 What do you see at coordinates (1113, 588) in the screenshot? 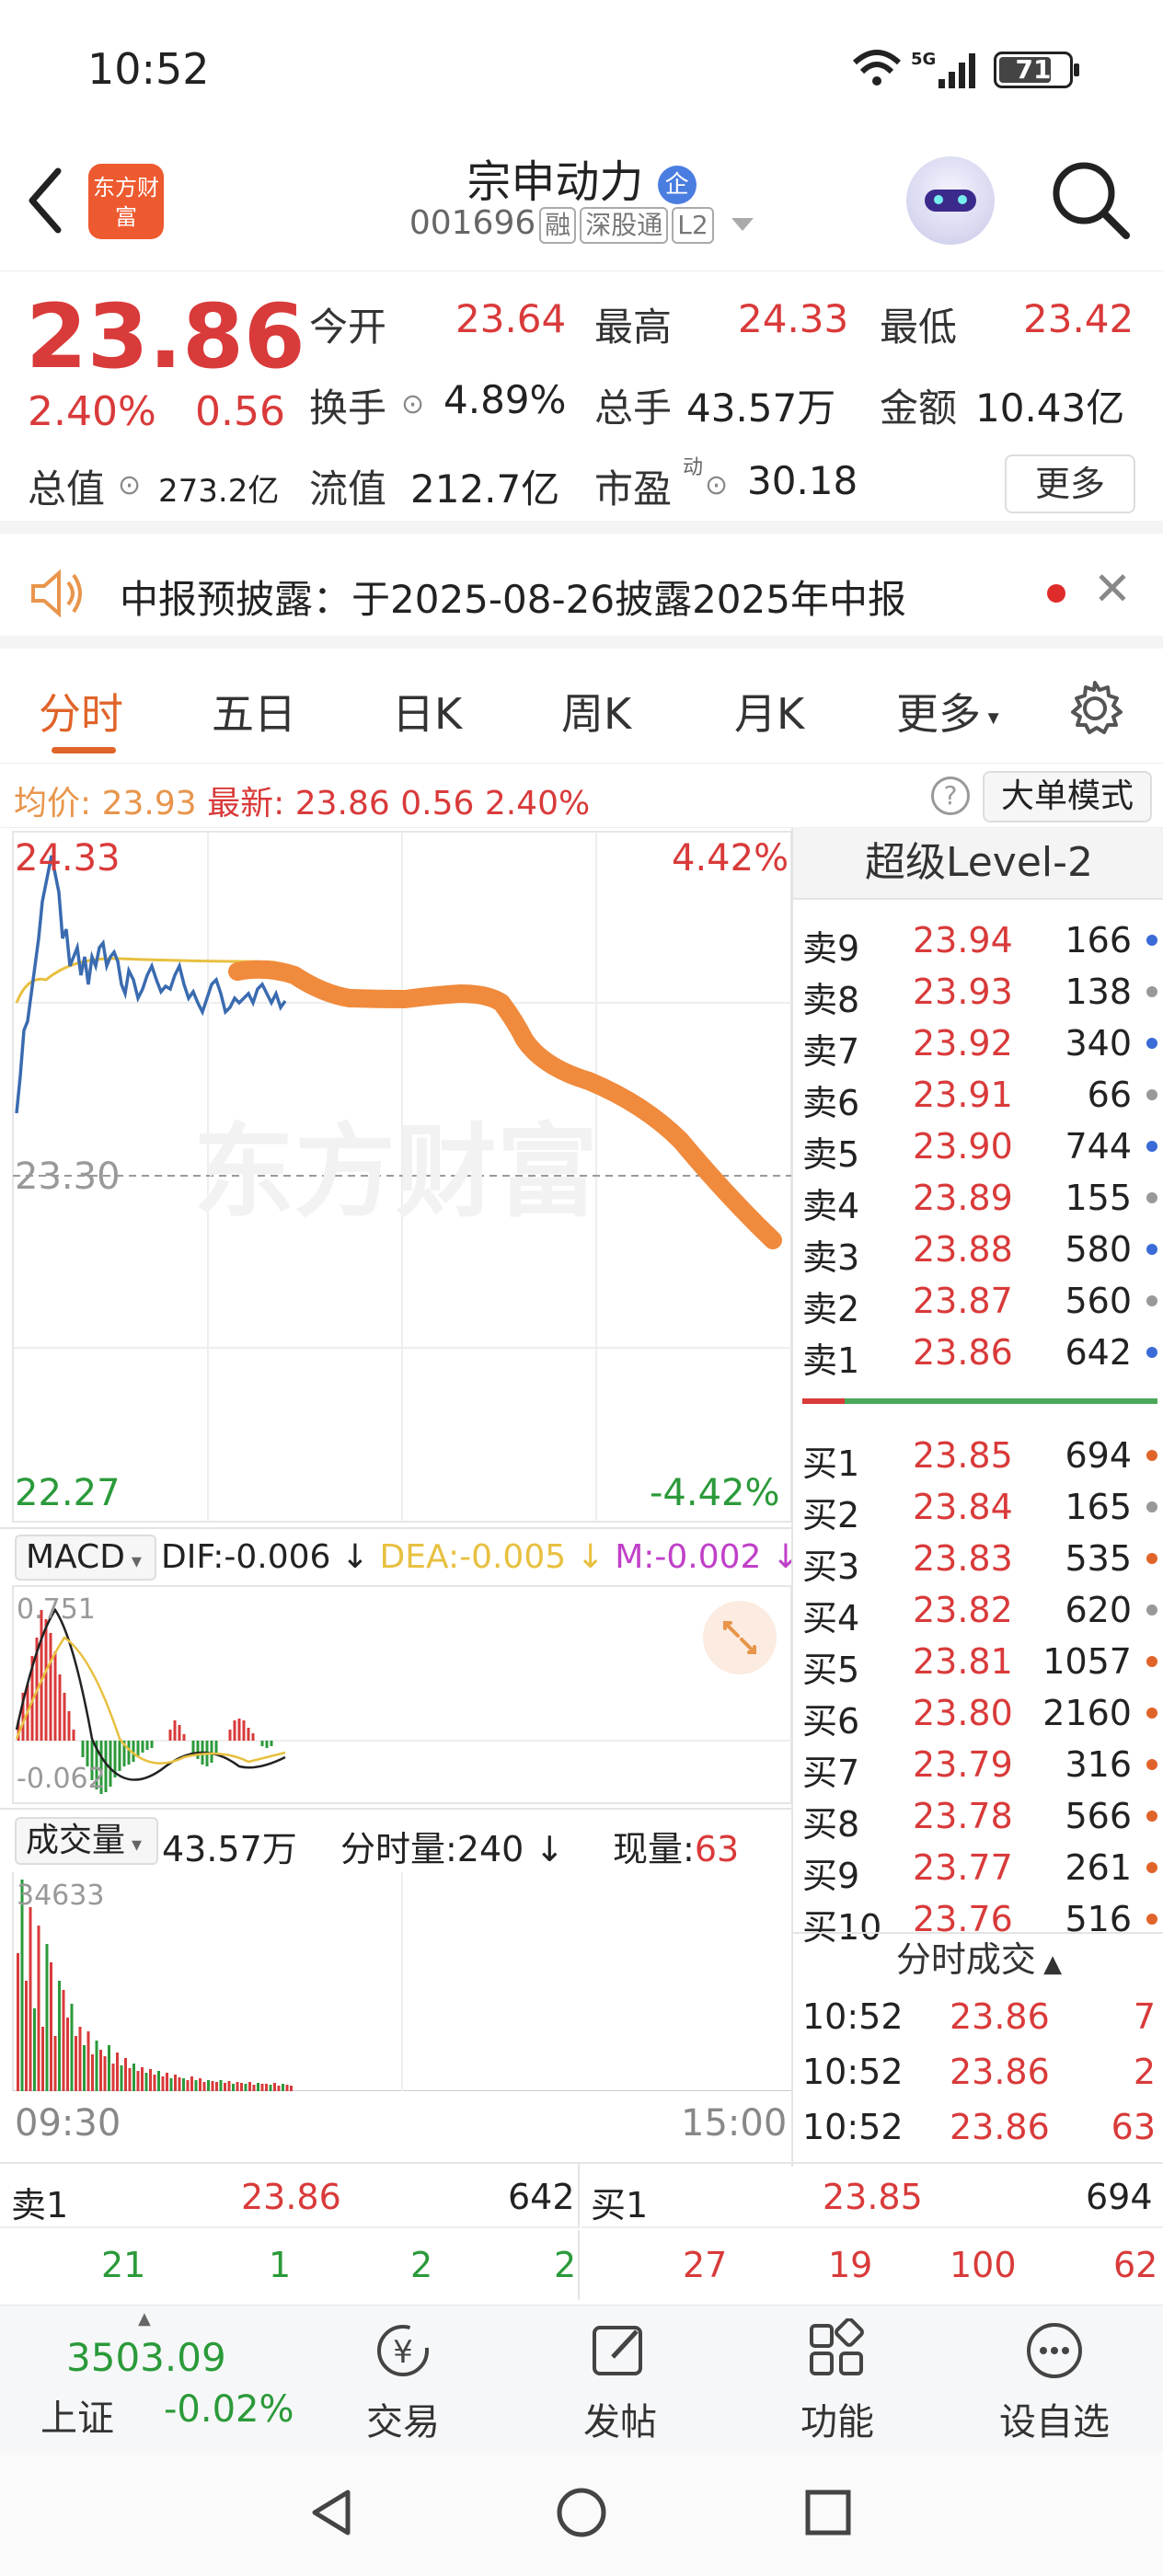
I see `close-icon: ✕` at bounding box center [1113, 588].